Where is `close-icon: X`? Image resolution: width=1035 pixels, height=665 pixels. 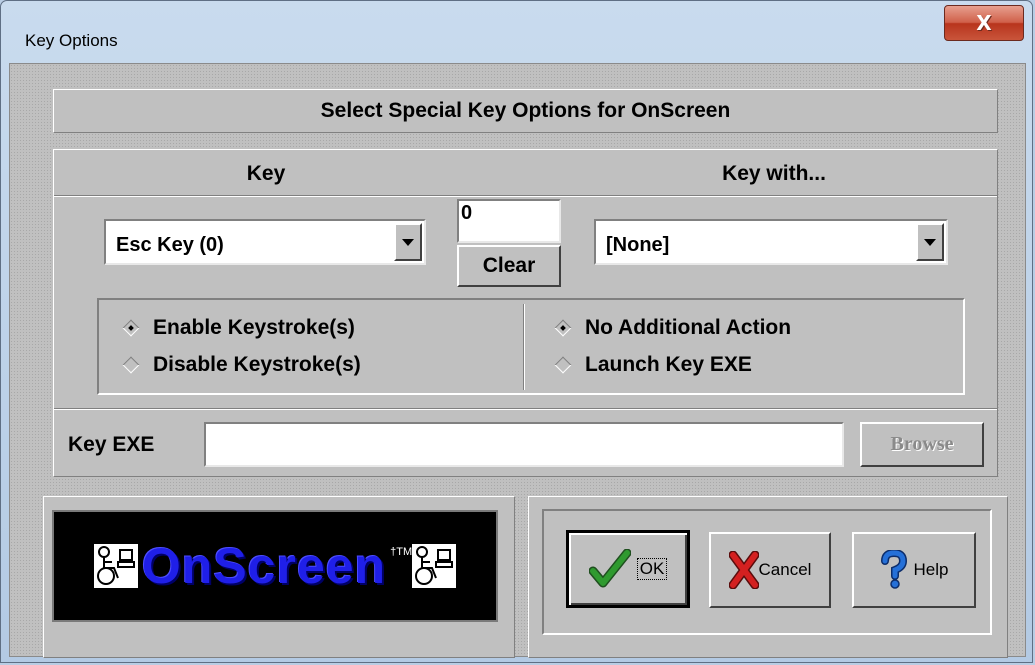
close-icon: X is located at coordinates (984, 23).